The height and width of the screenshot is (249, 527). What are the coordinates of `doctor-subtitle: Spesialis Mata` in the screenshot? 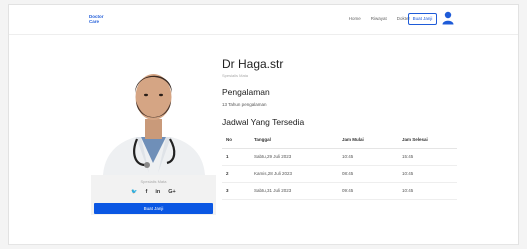 It's located at (235, 75).